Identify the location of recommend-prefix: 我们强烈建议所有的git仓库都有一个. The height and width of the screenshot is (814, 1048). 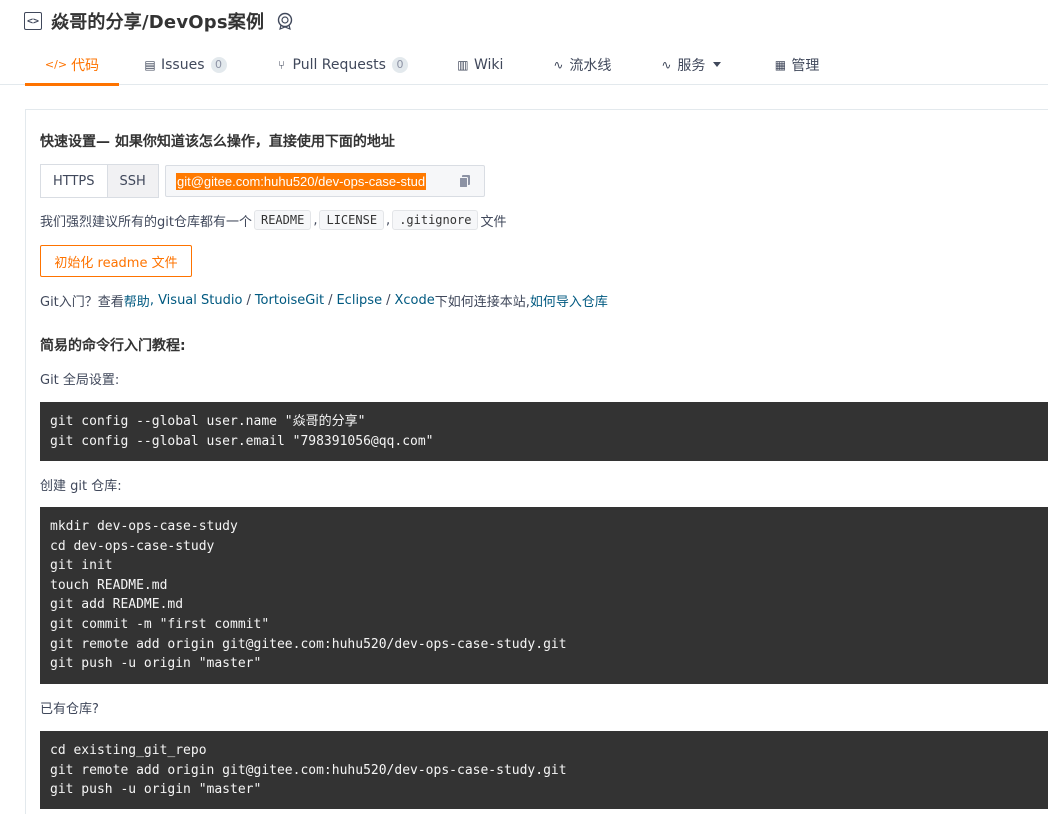
(146, 222).